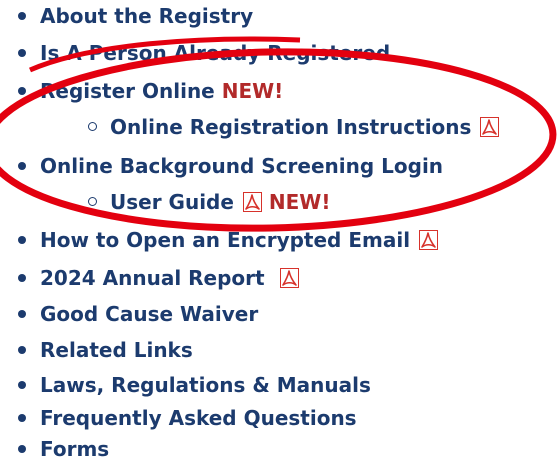  What do you see at coordinates (290, 127) in the screenshot?
I see `menu-item-label: Online Registration Instructions` at bounding box center [290, 127].